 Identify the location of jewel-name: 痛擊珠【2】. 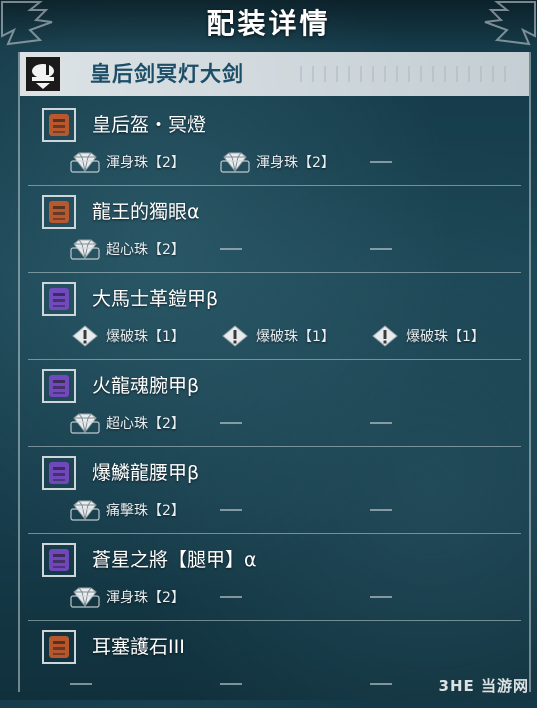
(145, 511).